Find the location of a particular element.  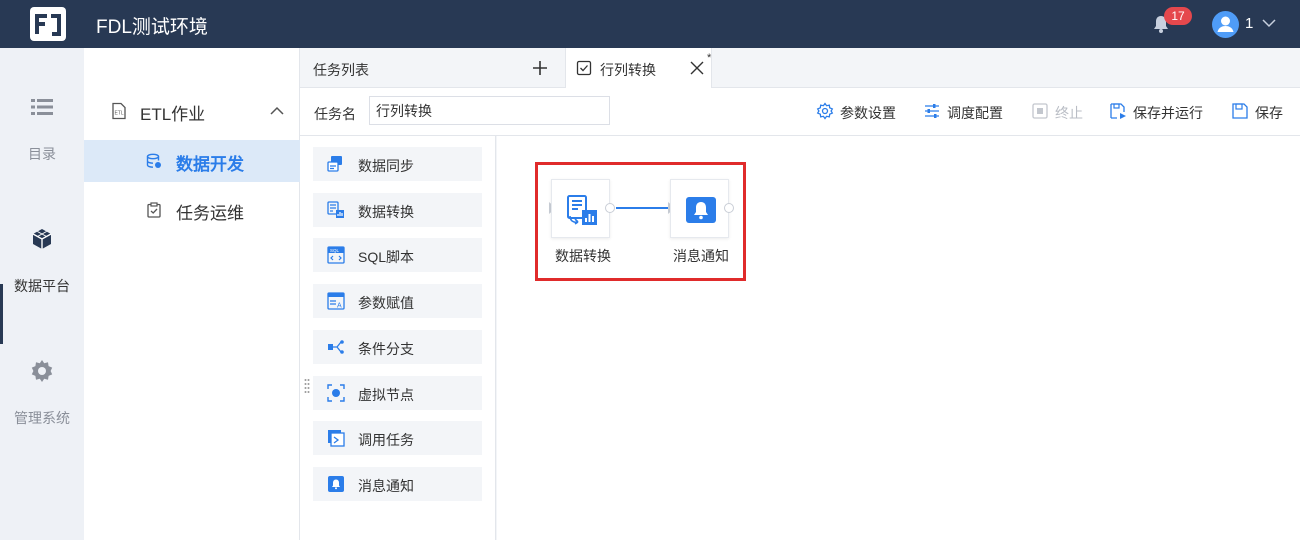

nav-item-label: 任务运维 is located at coordinates (210, 213).